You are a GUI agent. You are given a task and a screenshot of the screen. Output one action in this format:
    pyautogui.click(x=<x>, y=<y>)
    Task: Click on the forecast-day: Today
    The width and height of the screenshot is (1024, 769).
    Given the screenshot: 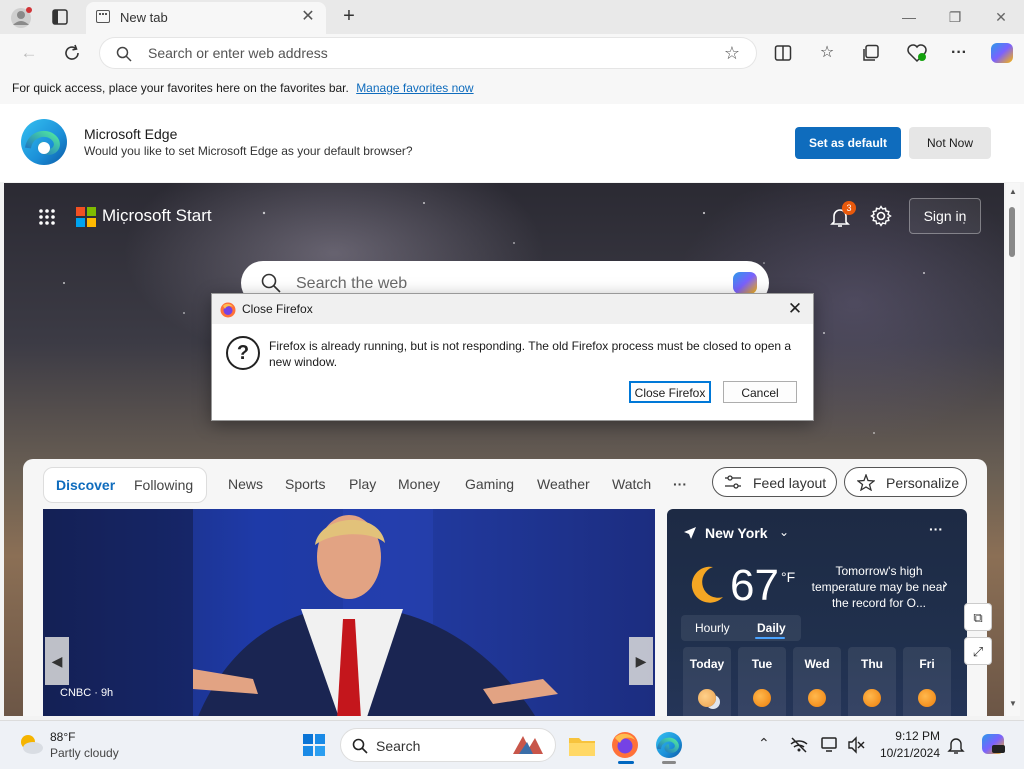 What is the action you would take?
    pyautogui.click(x=707, y=681)
    